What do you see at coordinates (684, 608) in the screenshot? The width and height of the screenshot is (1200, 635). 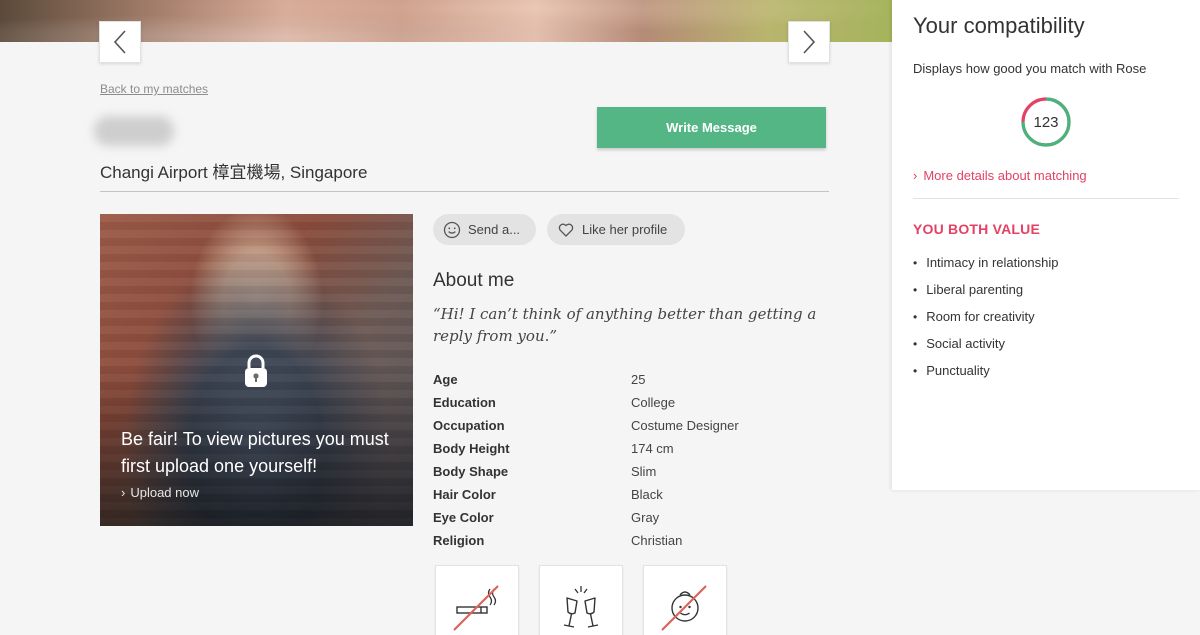 I see `no-children-icon` at bounding box center [684, 608].